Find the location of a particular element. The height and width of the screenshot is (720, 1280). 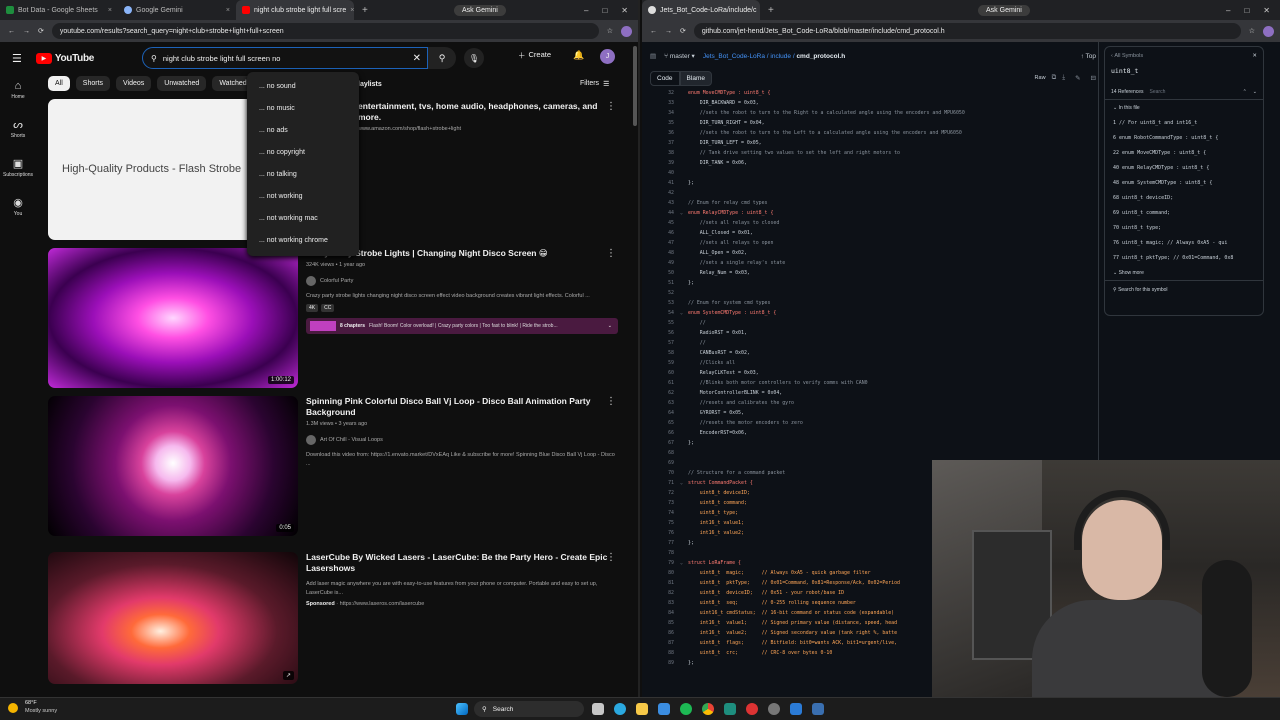

line-number: 42 is located at coordinates (665, 193).